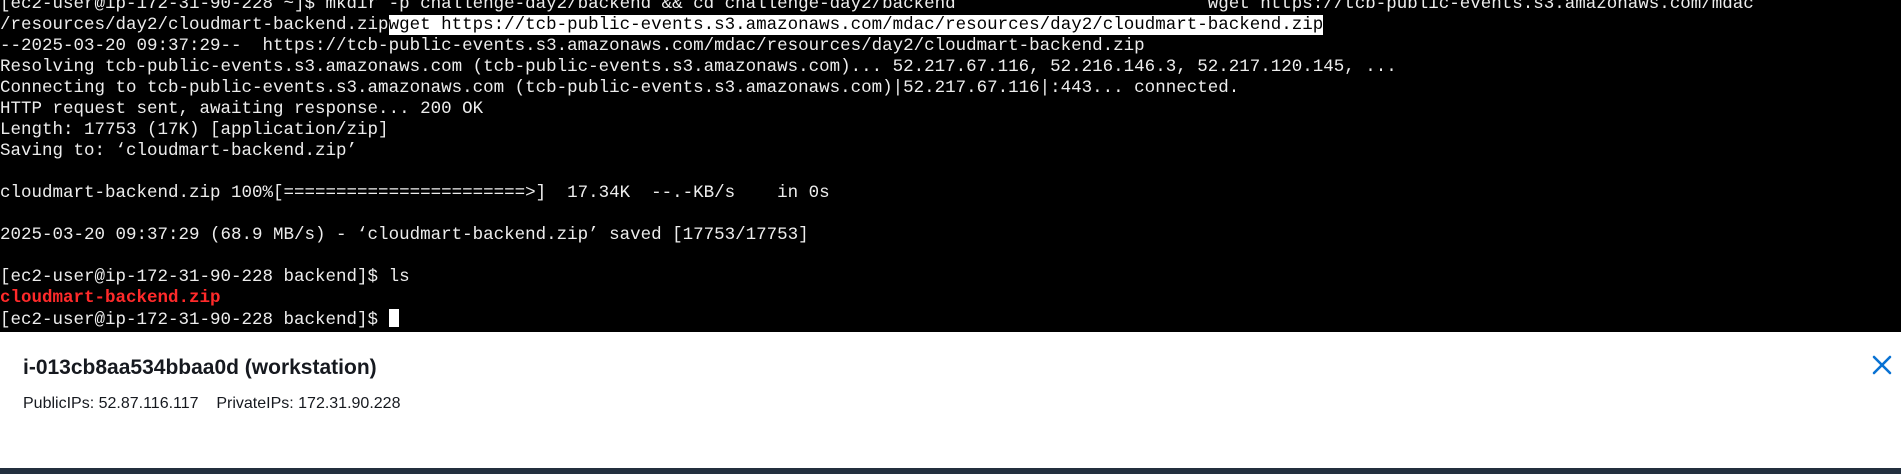 This screenshot has width=1901, height=474. I want to click on close-icon, so click(1882, 365).